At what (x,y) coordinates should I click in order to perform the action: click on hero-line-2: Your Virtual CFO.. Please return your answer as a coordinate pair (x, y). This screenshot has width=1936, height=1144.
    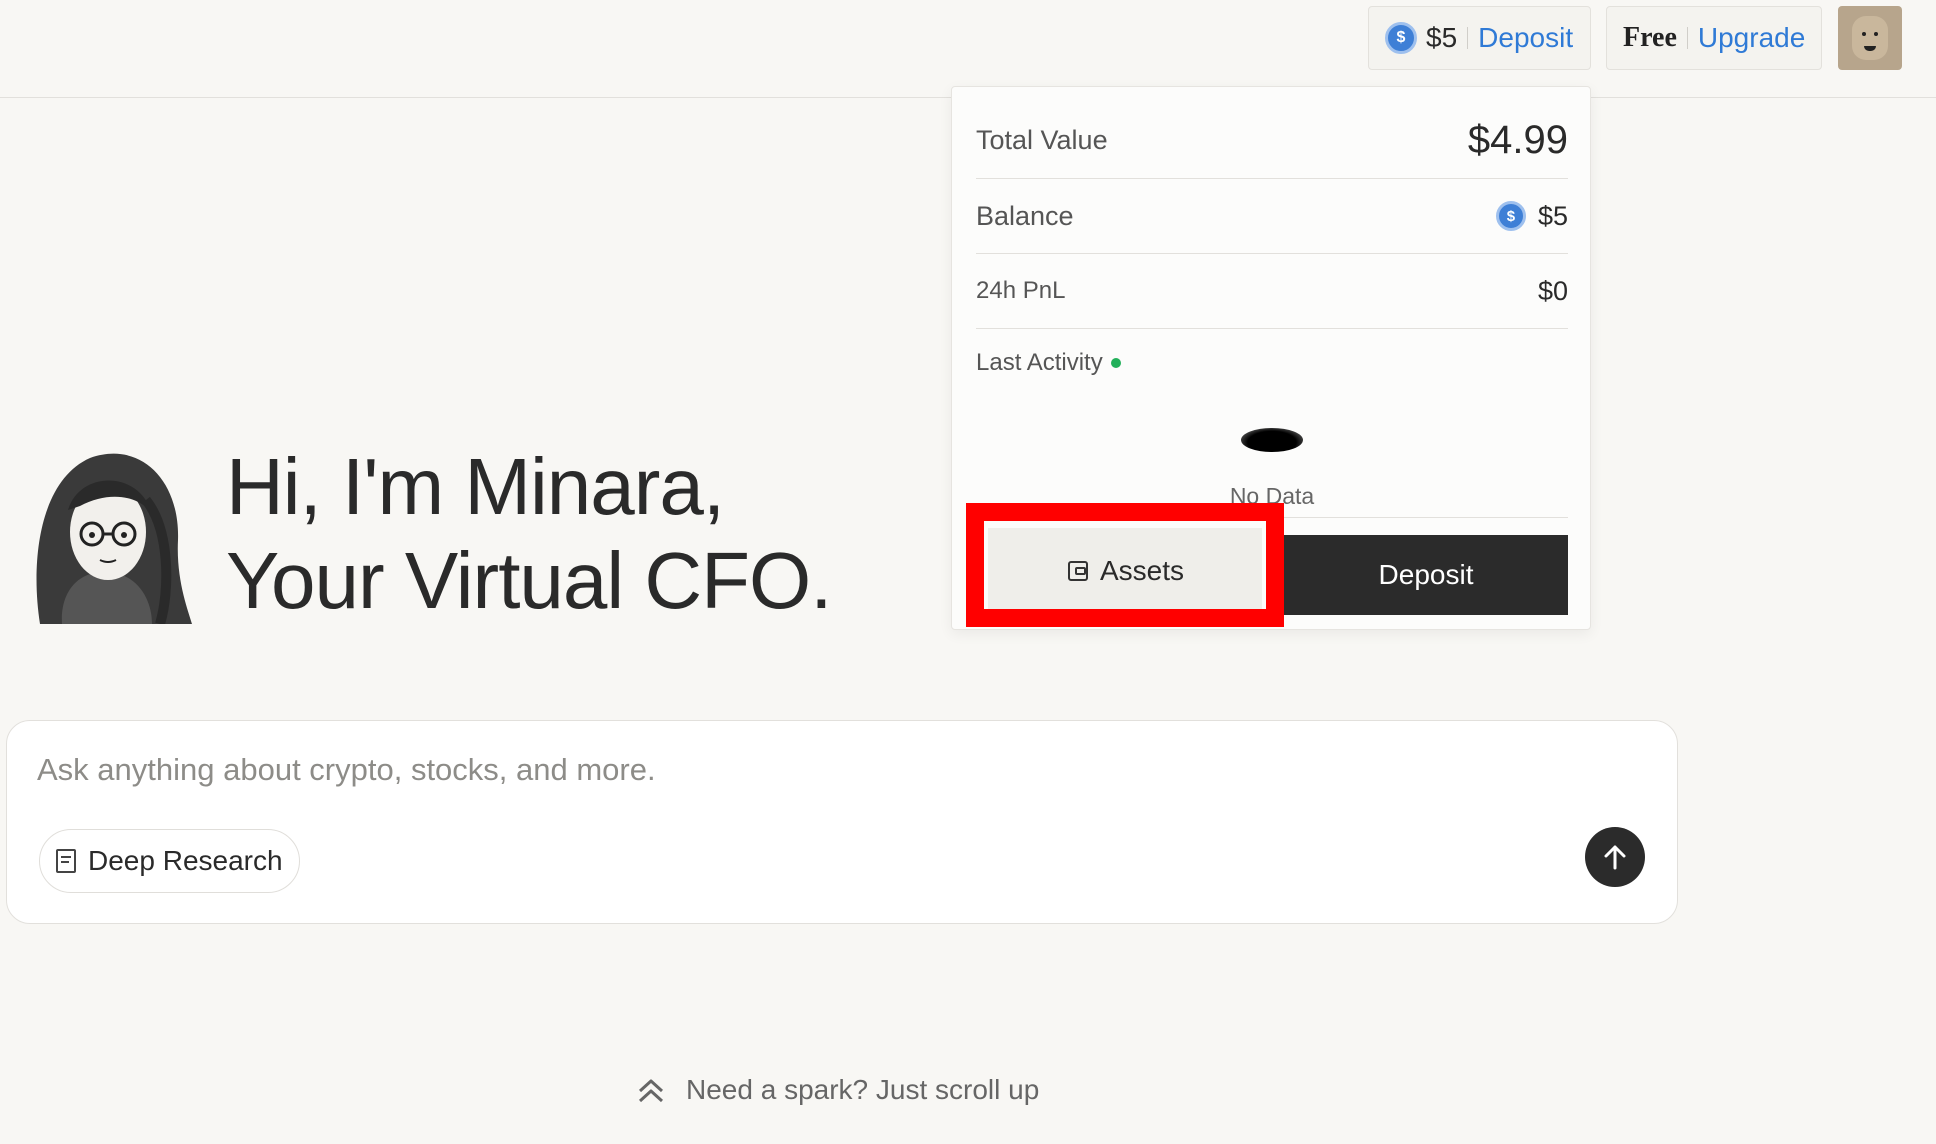
    Looking at the image, I should click on (529, 580).